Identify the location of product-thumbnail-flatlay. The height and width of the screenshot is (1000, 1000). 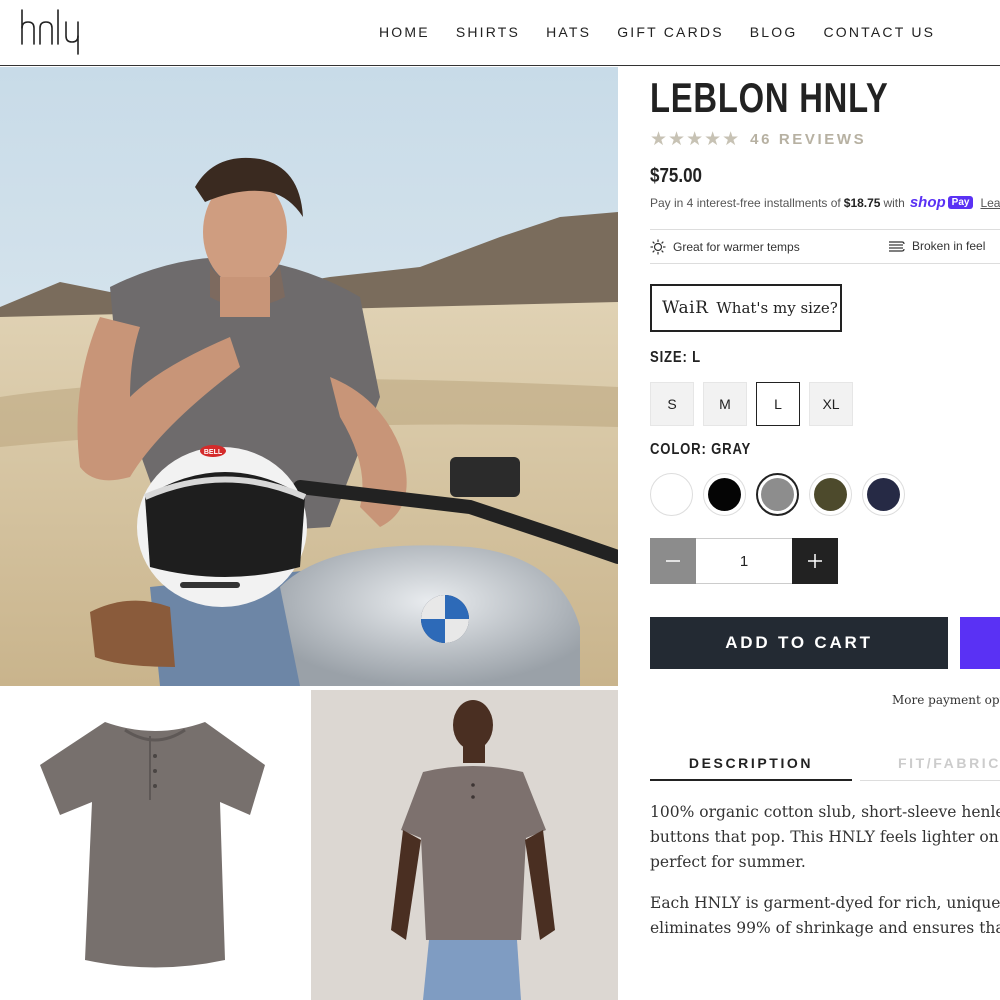
(153, 845).